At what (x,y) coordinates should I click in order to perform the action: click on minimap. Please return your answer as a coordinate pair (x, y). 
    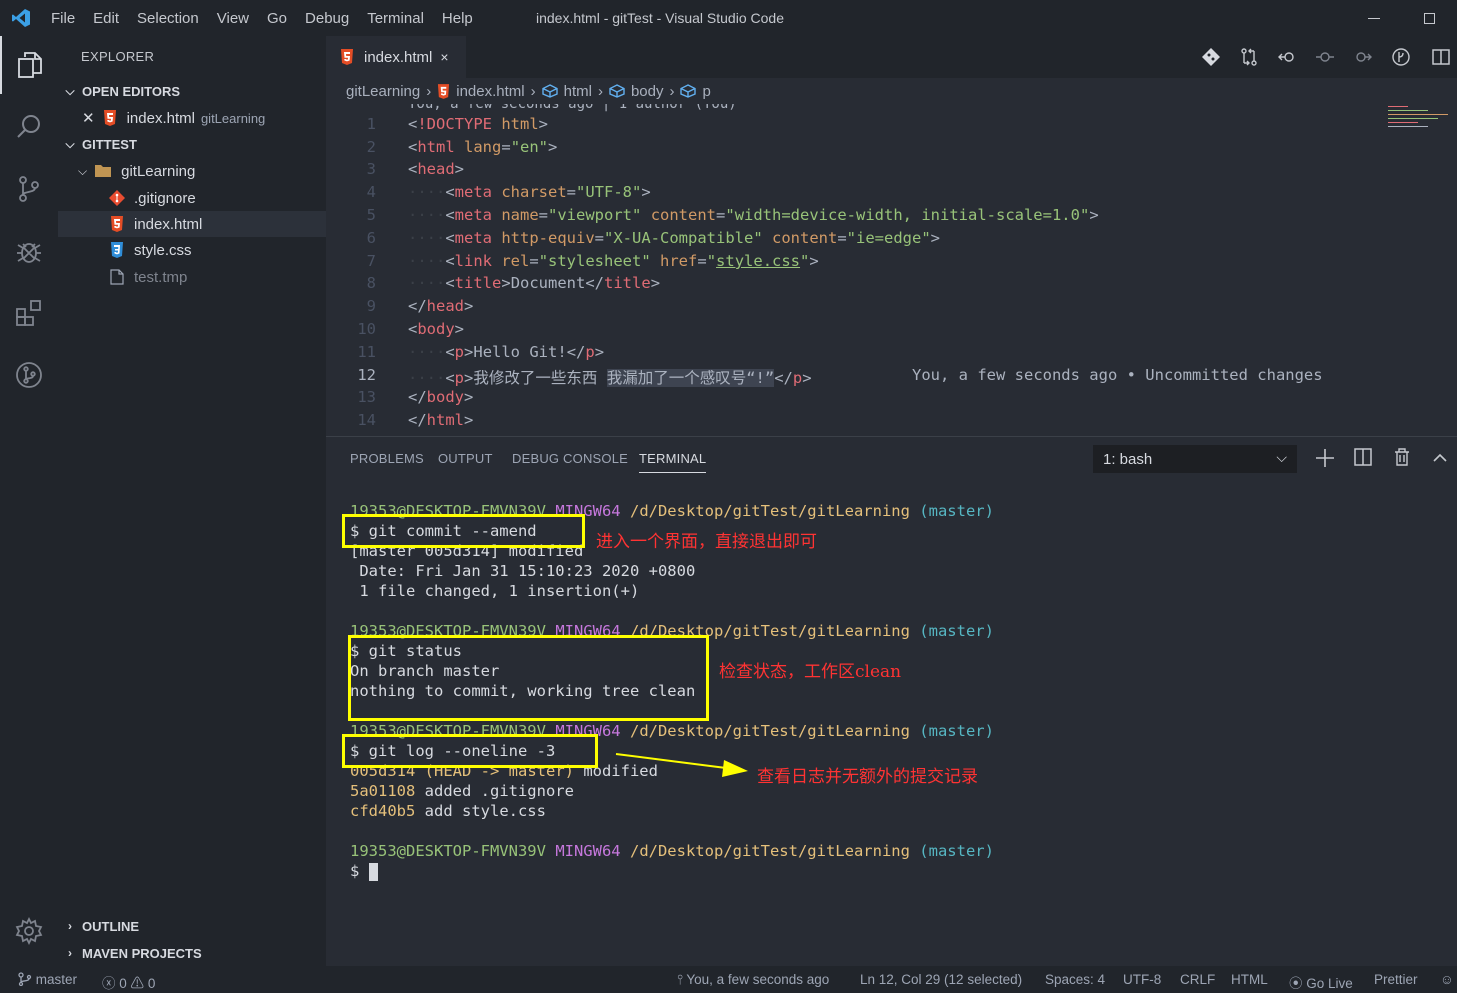
    Looking at the image, I should click on (1421, 121).